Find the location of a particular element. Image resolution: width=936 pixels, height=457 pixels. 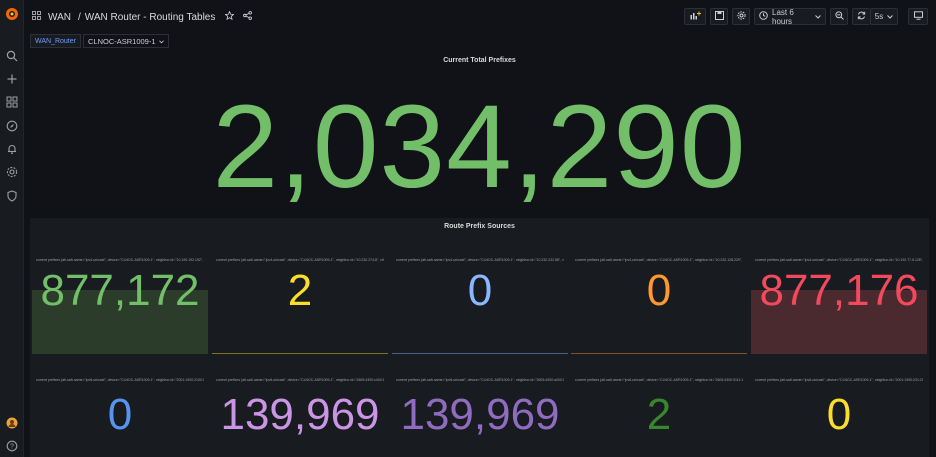

stat-item-value: 877,176 is located at coordinates (839, 290).